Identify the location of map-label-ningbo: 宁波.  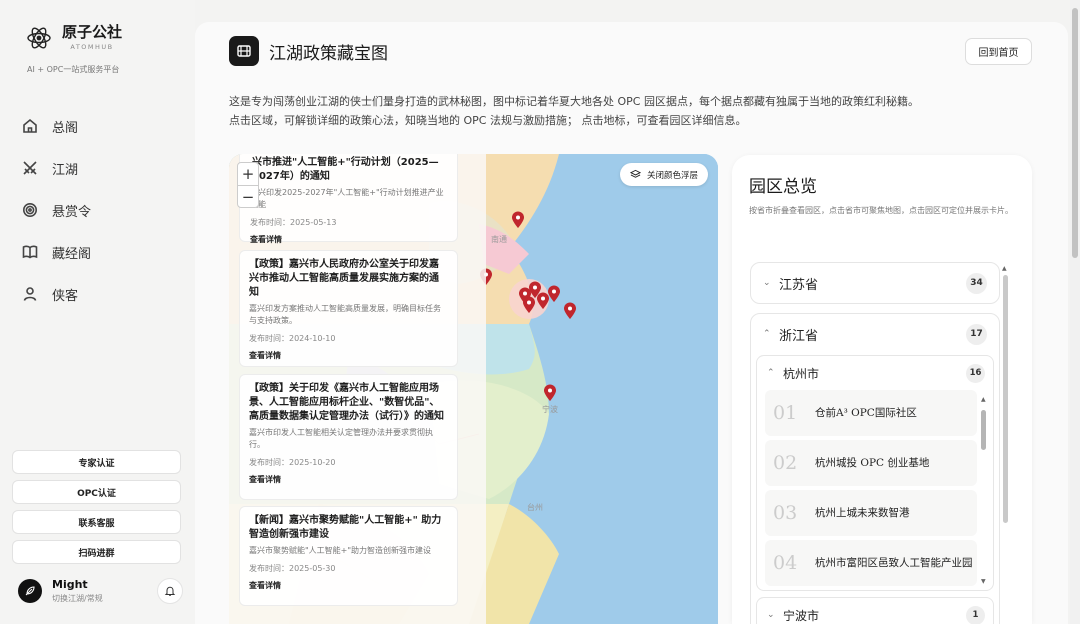
(550, 409).